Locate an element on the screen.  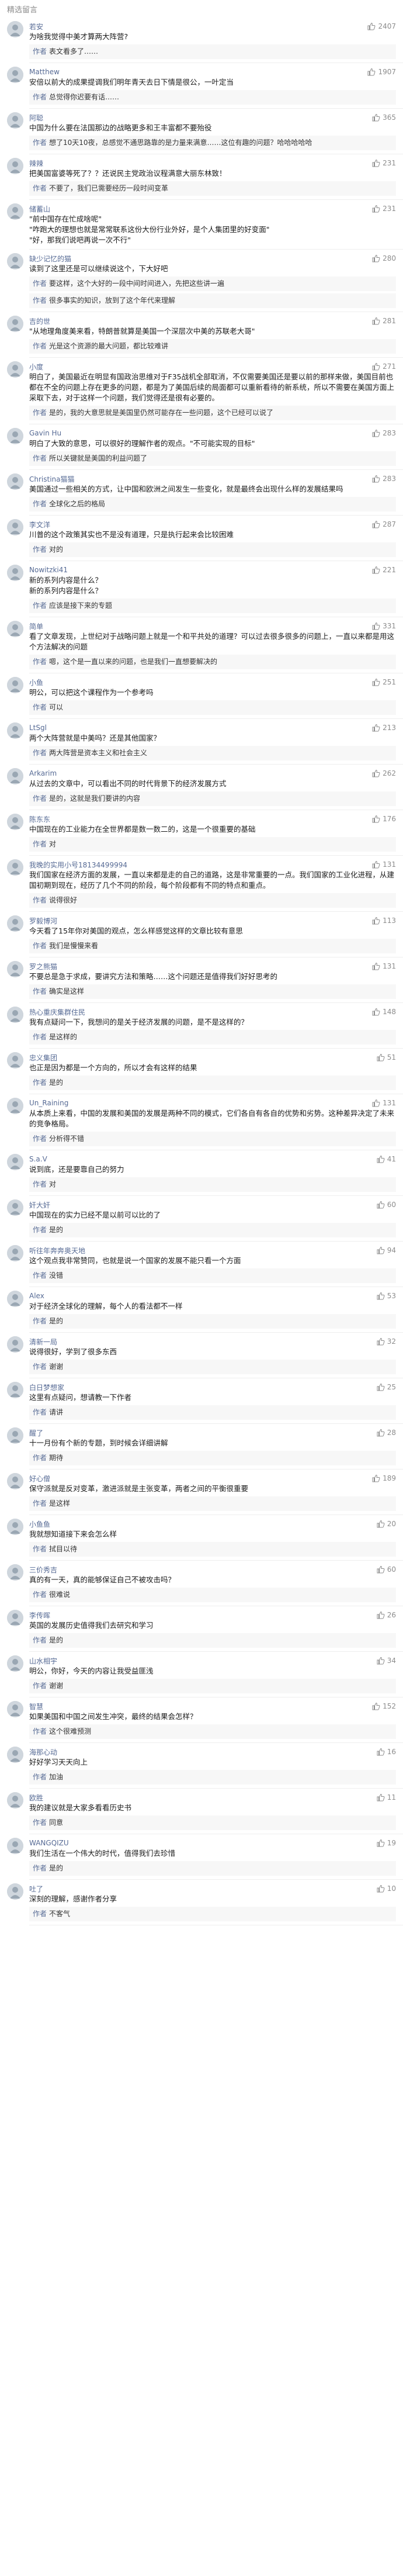
like-button: 148 is located at coordinates (384, 1012).